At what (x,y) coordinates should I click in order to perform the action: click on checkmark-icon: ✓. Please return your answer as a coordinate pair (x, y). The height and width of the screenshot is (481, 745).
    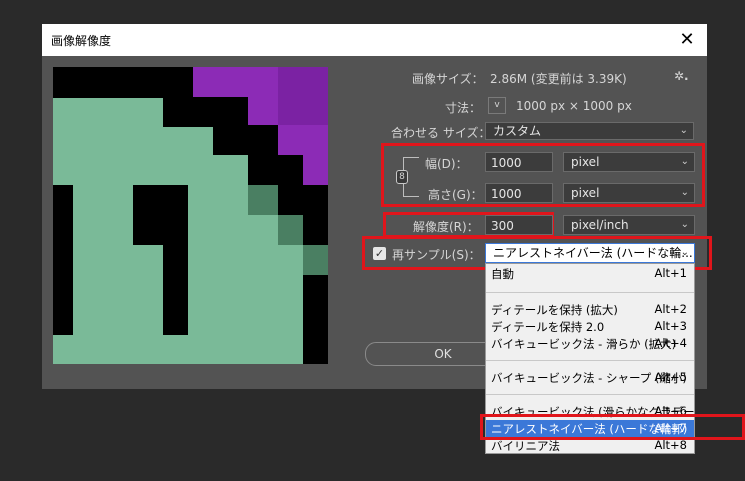
    Looking at the image, I should click on (379, 253).